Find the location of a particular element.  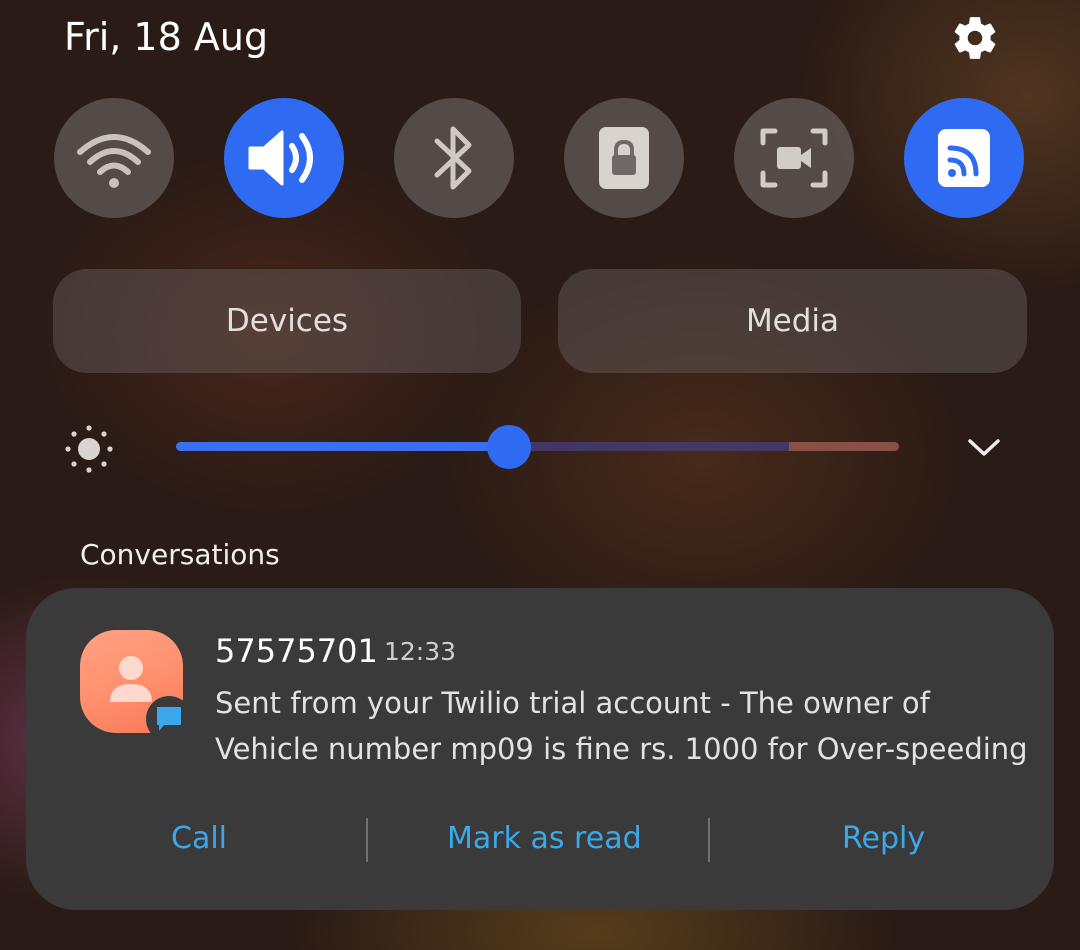

media-button: Media is located at coordinates (792, 321).